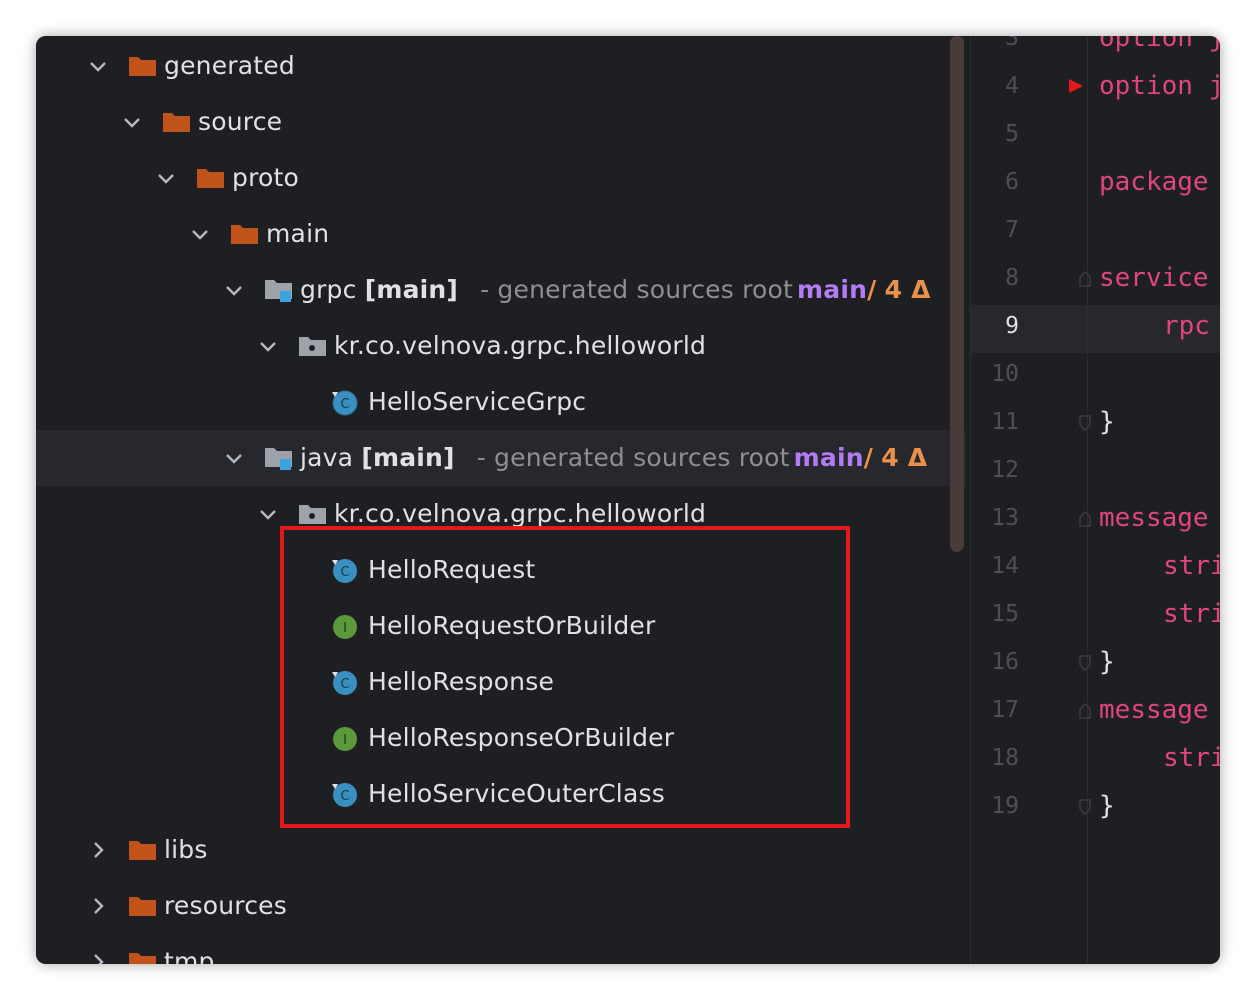  Describe the element at coordinates (1005, 710) in the screenshot. I see `line-number: 17` at that location.